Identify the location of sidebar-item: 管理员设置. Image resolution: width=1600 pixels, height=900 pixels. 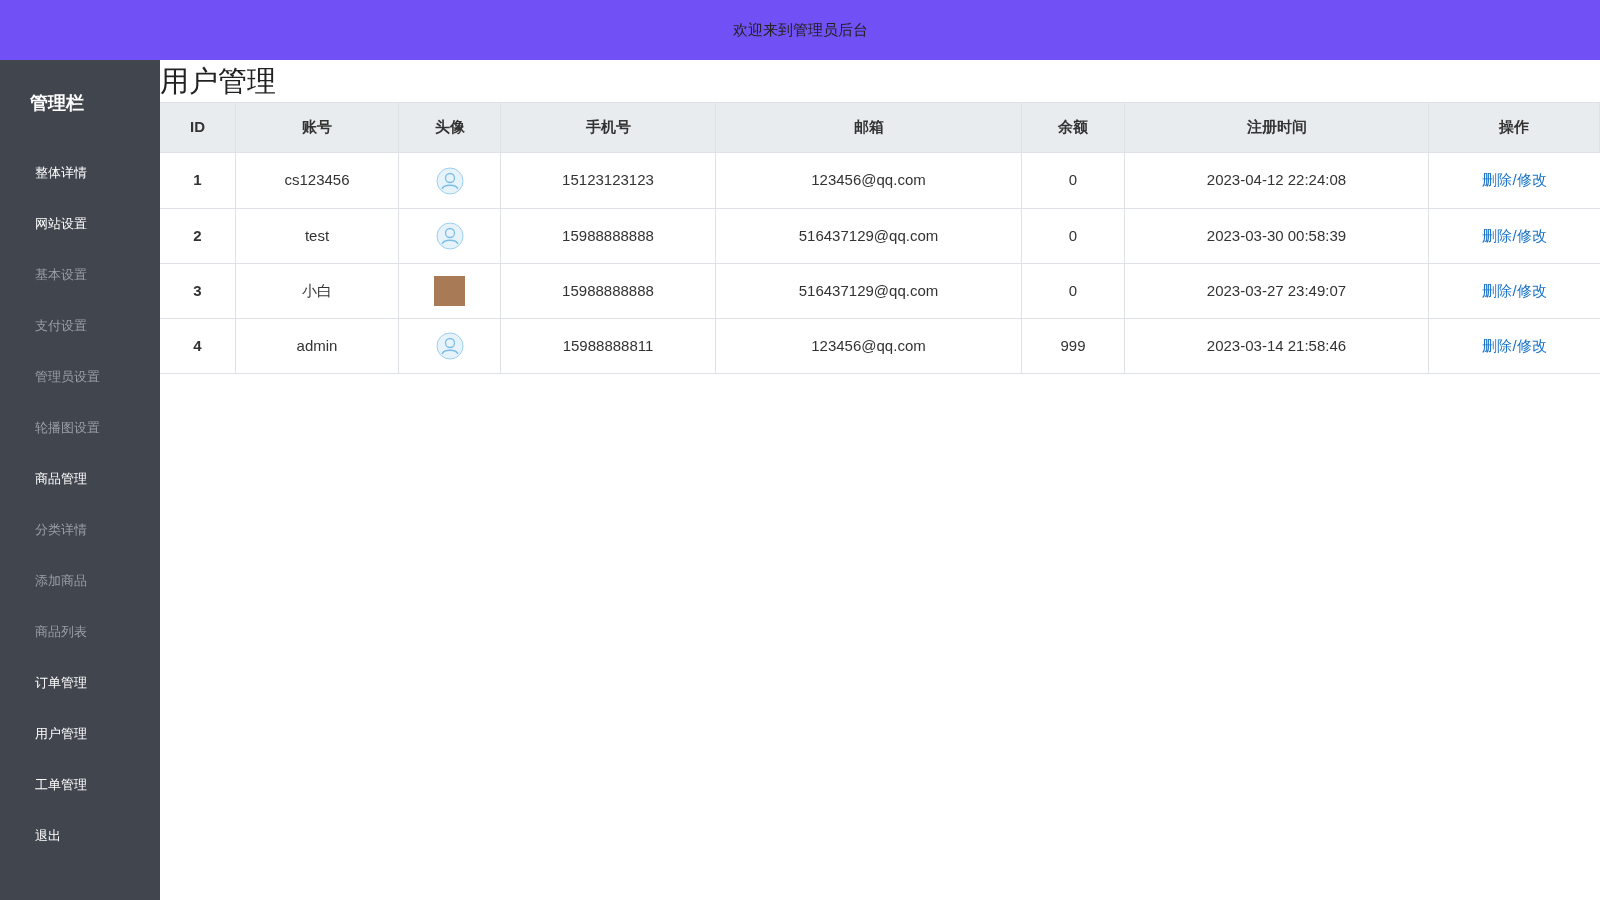
(95, 376).